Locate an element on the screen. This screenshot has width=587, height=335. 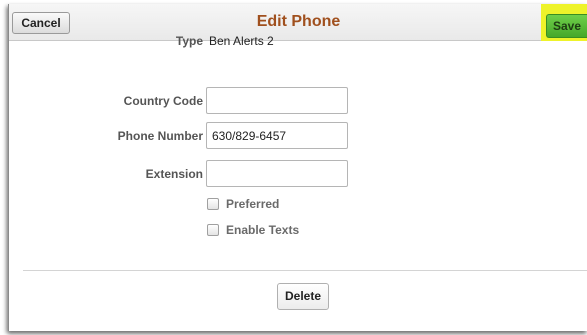
preferred-checkbox is located at coordinates (213, 204).